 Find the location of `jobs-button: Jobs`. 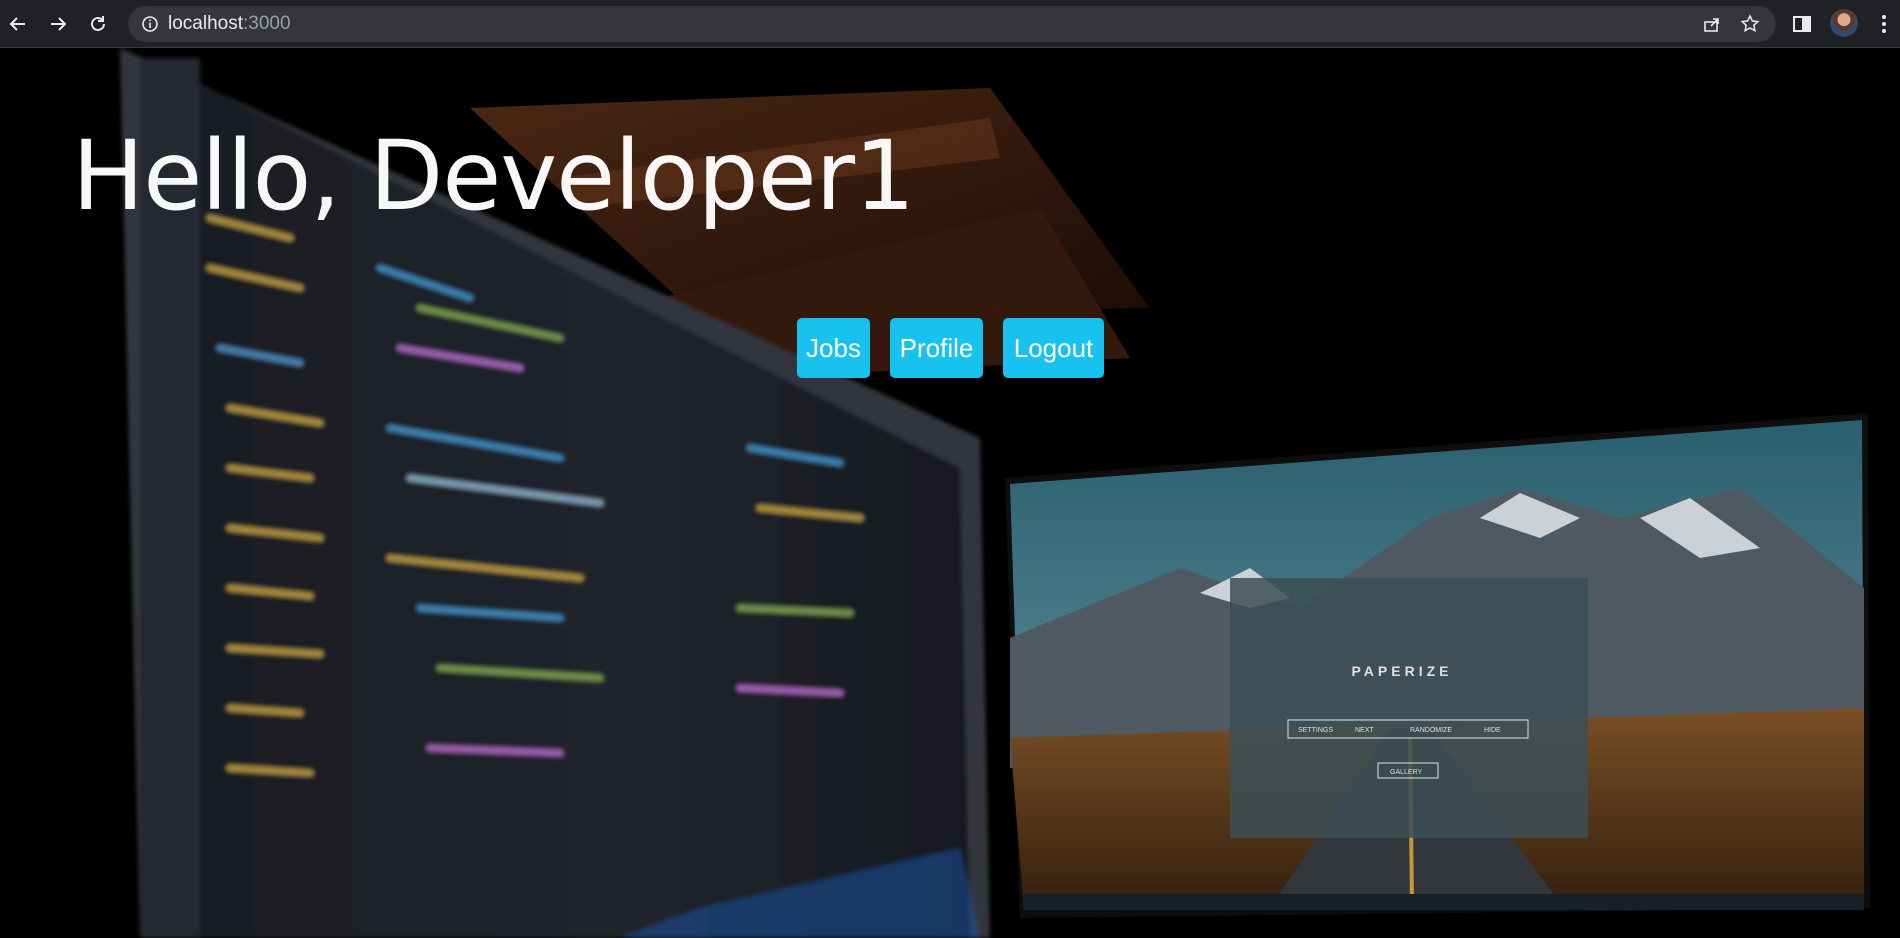

jobs-button: Jobs is located at coordinates (833, 348).